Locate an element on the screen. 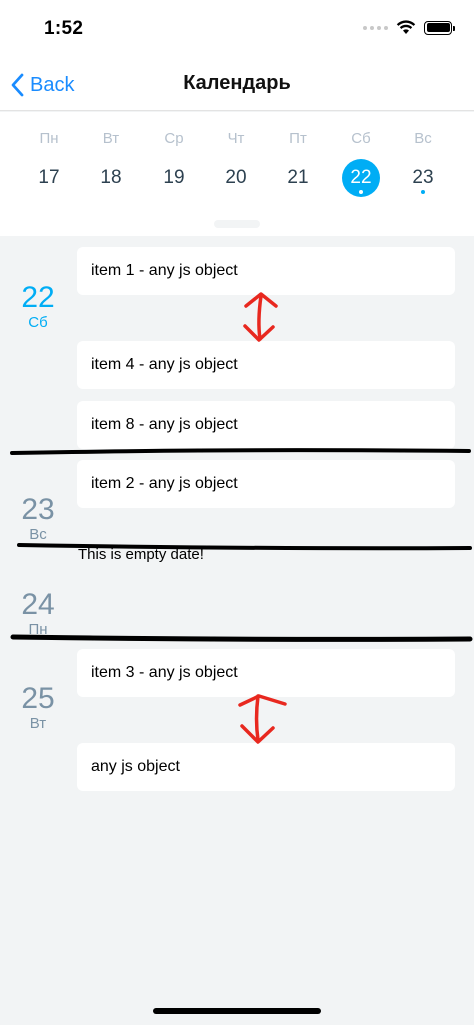 Image resolution: width=474 pixels, height=1025 pixels. agenda-date-weekday: Вс is located at coordinates (38, 534).